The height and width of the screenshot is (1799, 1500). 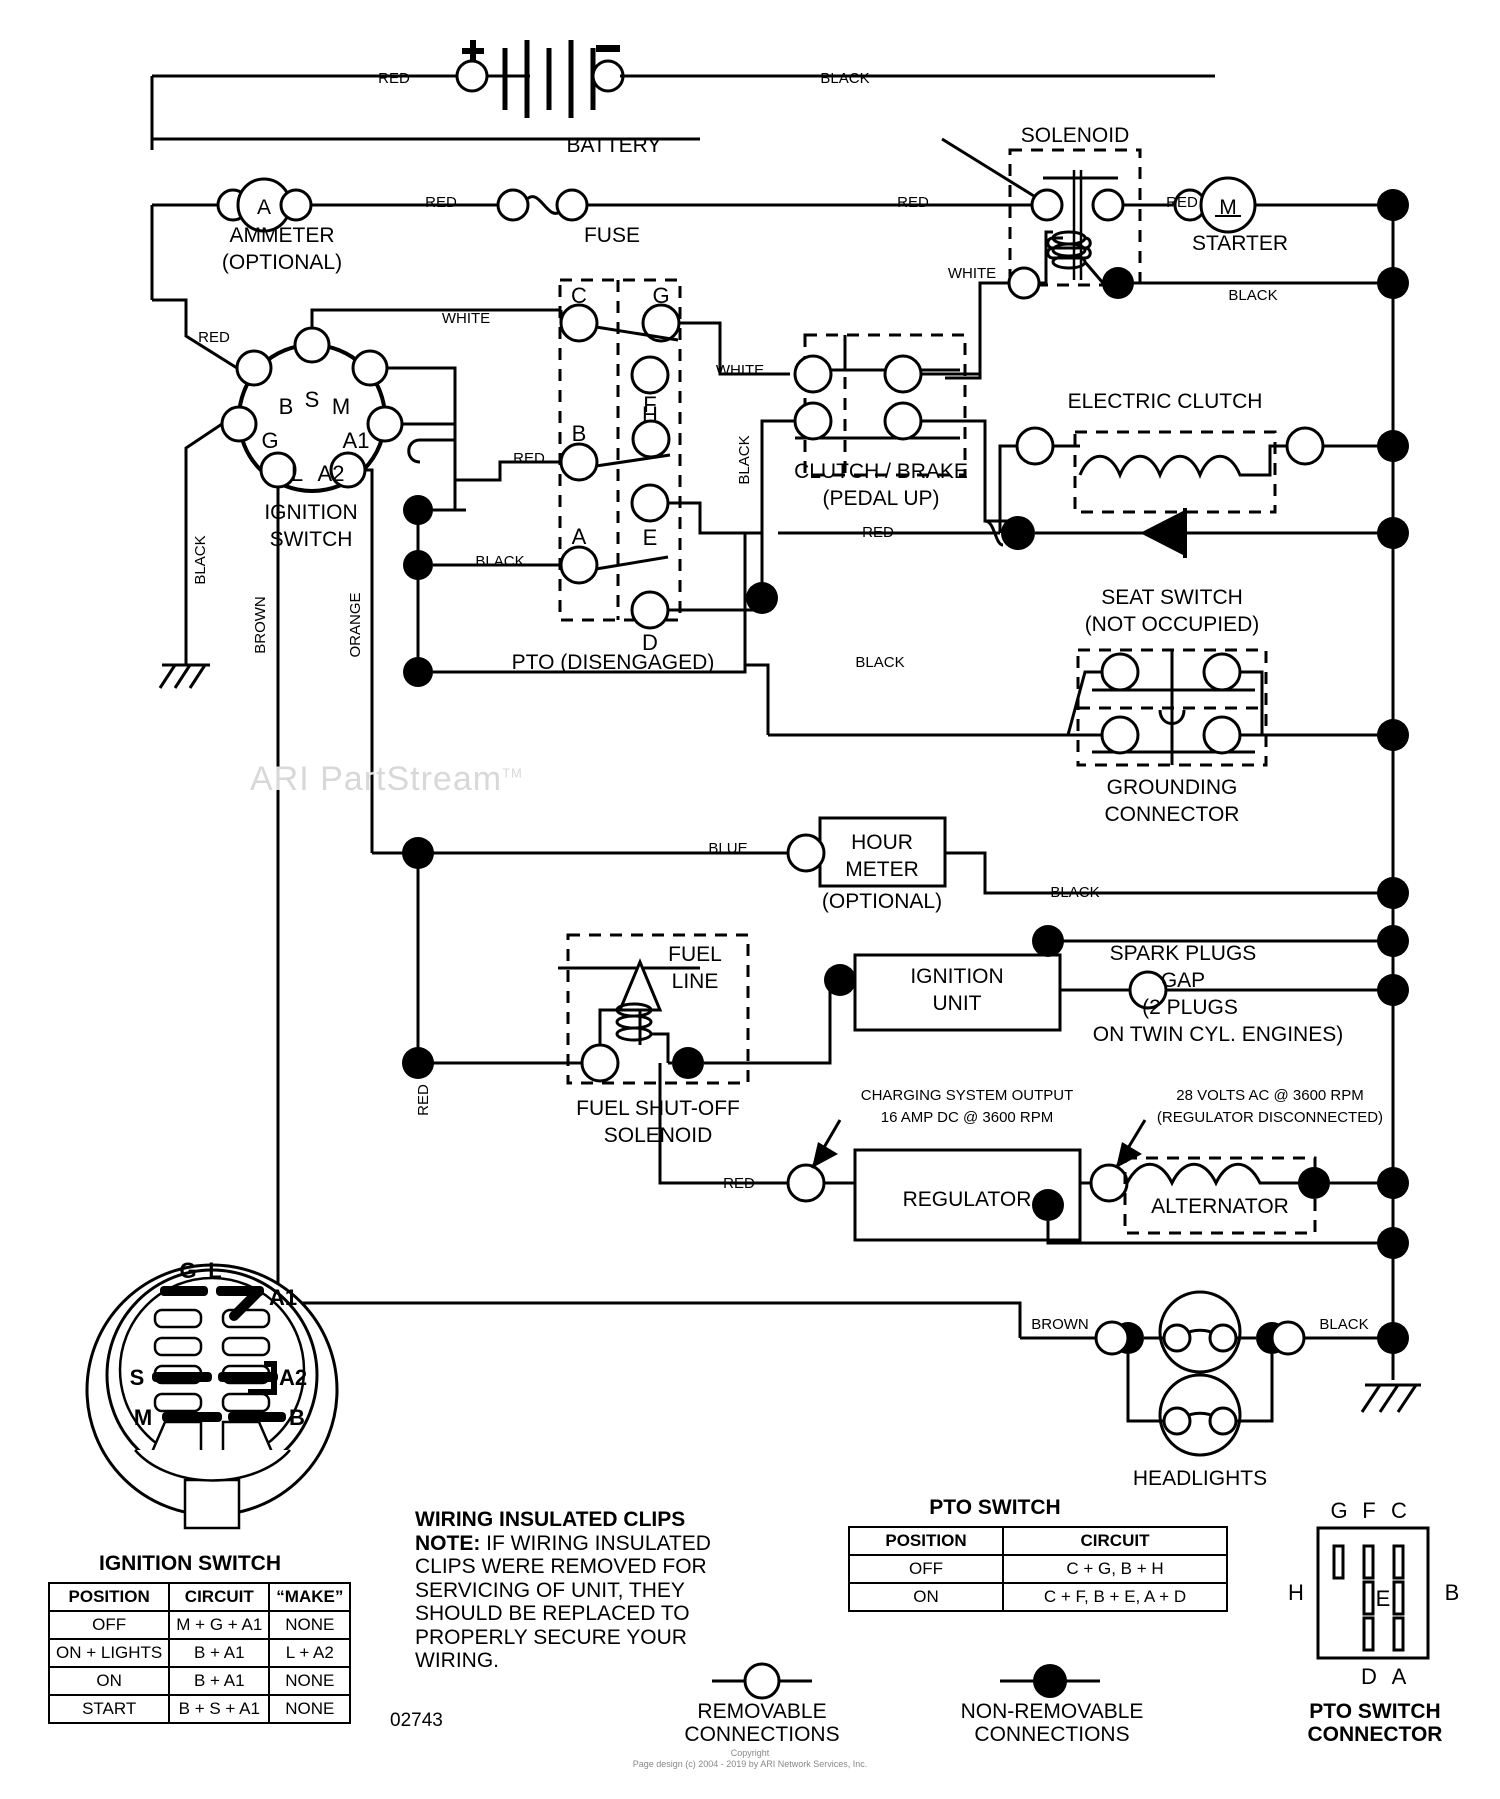 I want to click on conn-label-A: A, so click(x=1399, y=1676).